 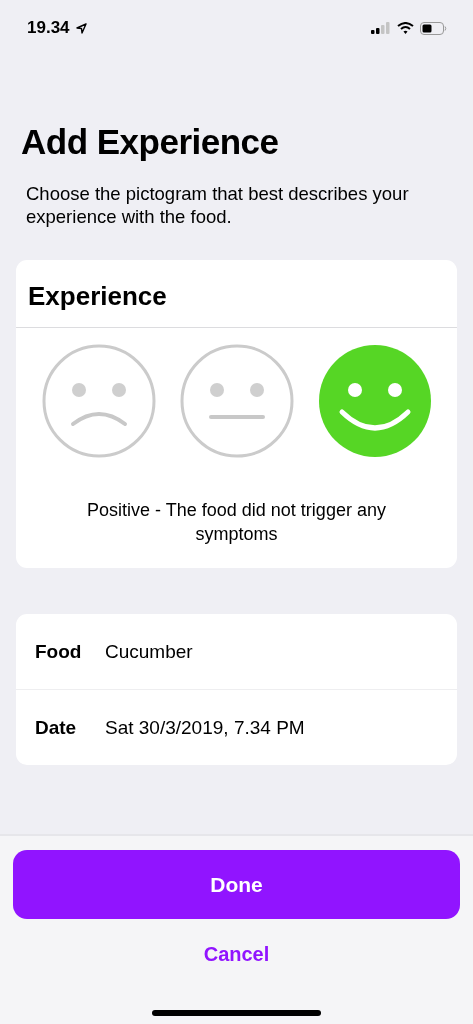 What do you see at coordinates (236, 884) in the screenshot?
I see `done-button: Done` at bounding box center [236, 884].